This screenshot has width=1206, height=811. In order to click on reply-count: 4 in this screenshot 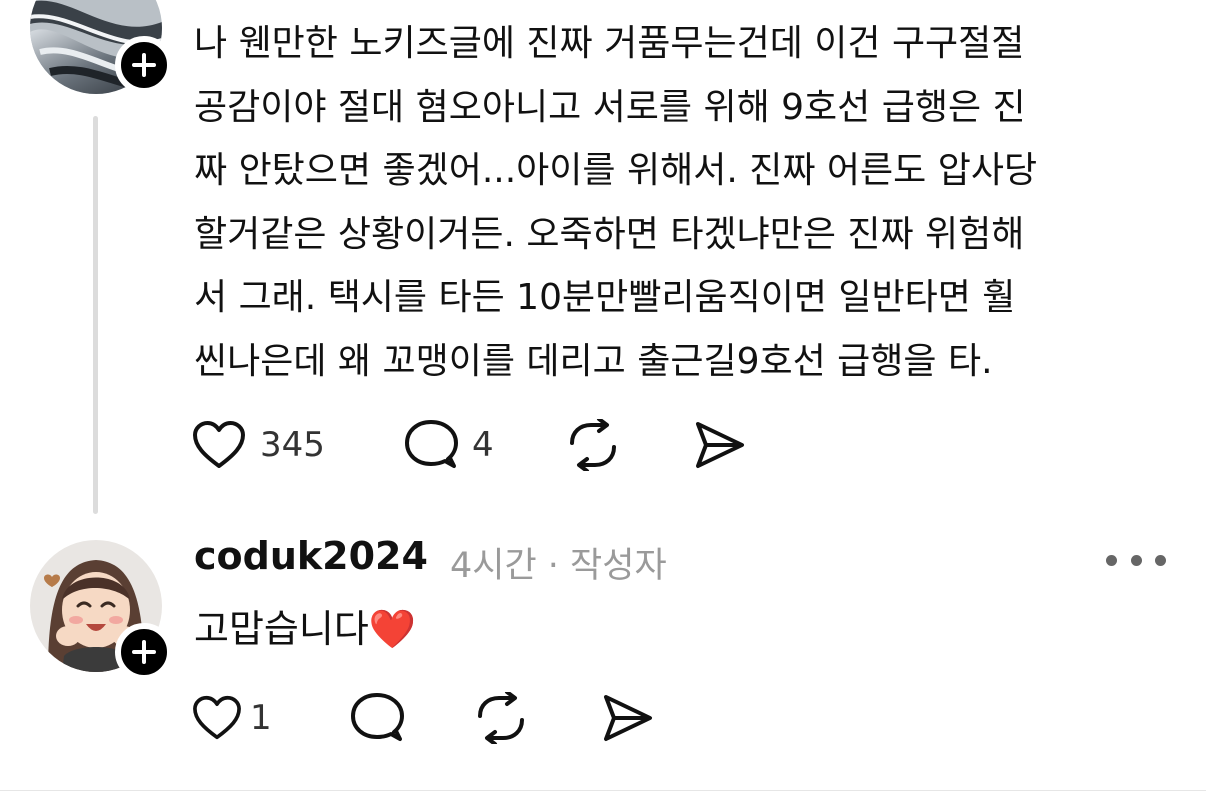, I will do `click(483, 445)`.